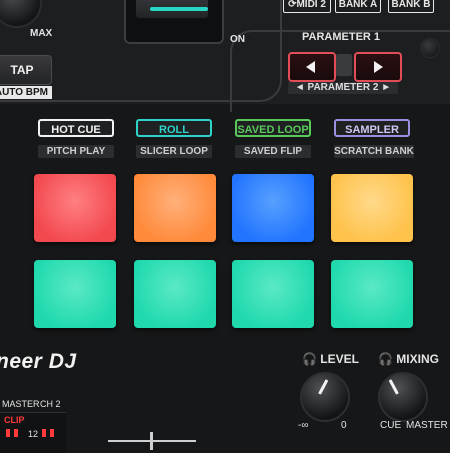 The image size is (450, 453). I want to click on parameter-left-button, so click(312, 67).